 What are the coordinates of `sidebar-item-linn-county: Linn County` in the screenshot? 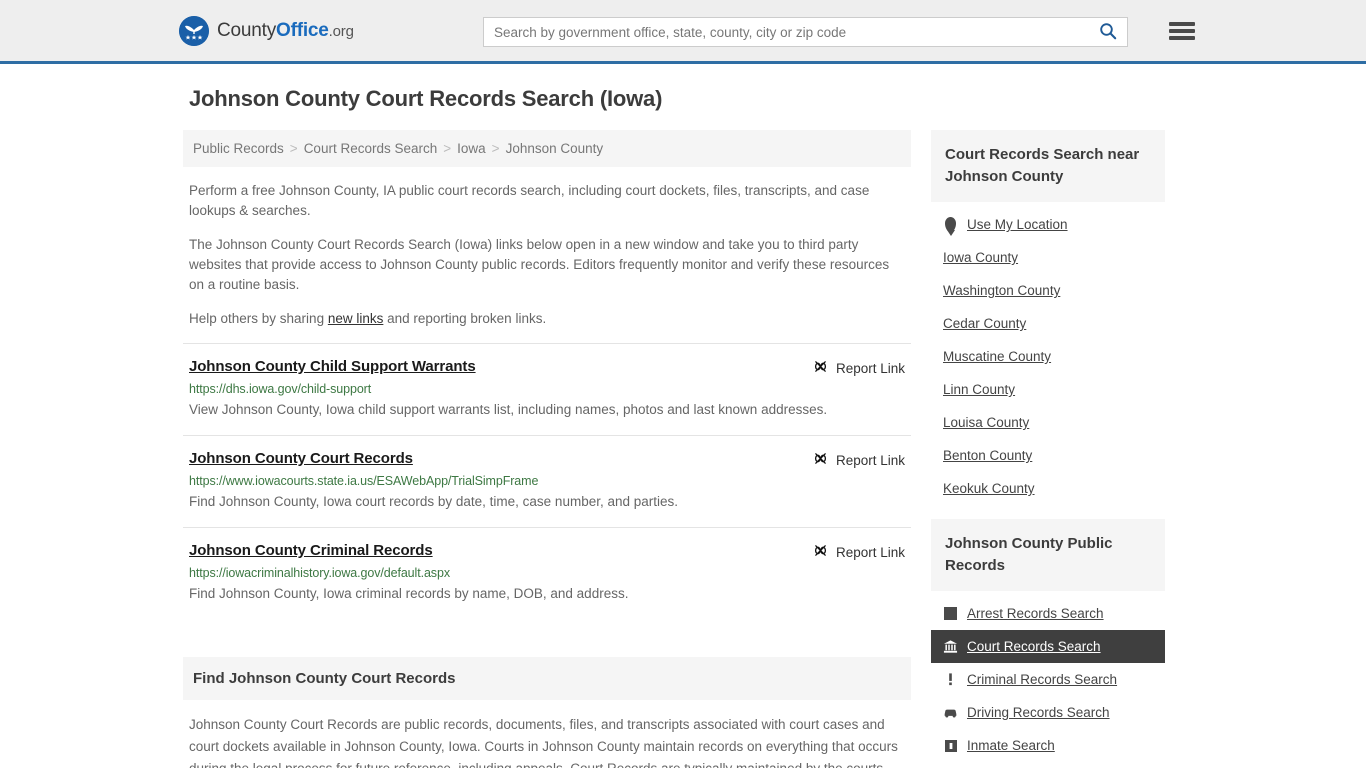 It's located at (1048, 389).